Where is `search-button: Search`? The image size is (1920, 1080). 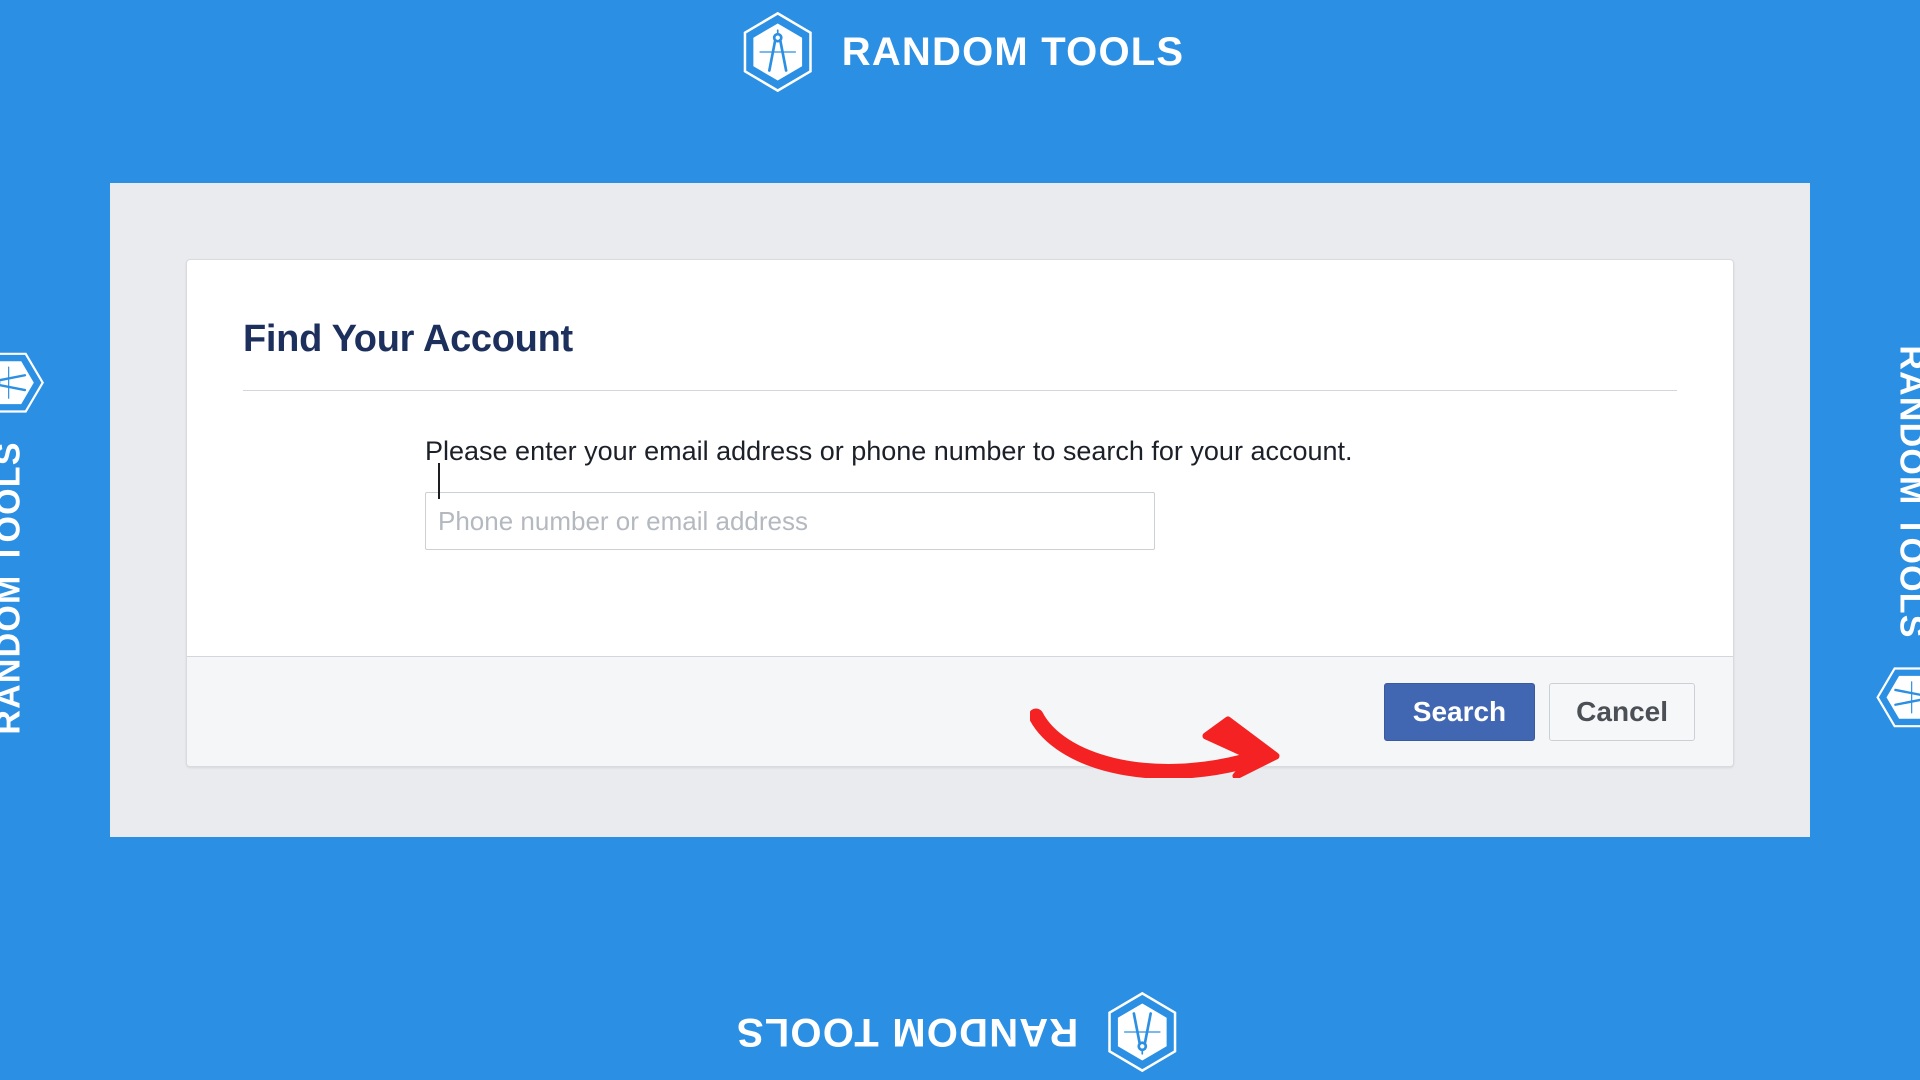
search-button: Search is located at coordinates (1459, 711).